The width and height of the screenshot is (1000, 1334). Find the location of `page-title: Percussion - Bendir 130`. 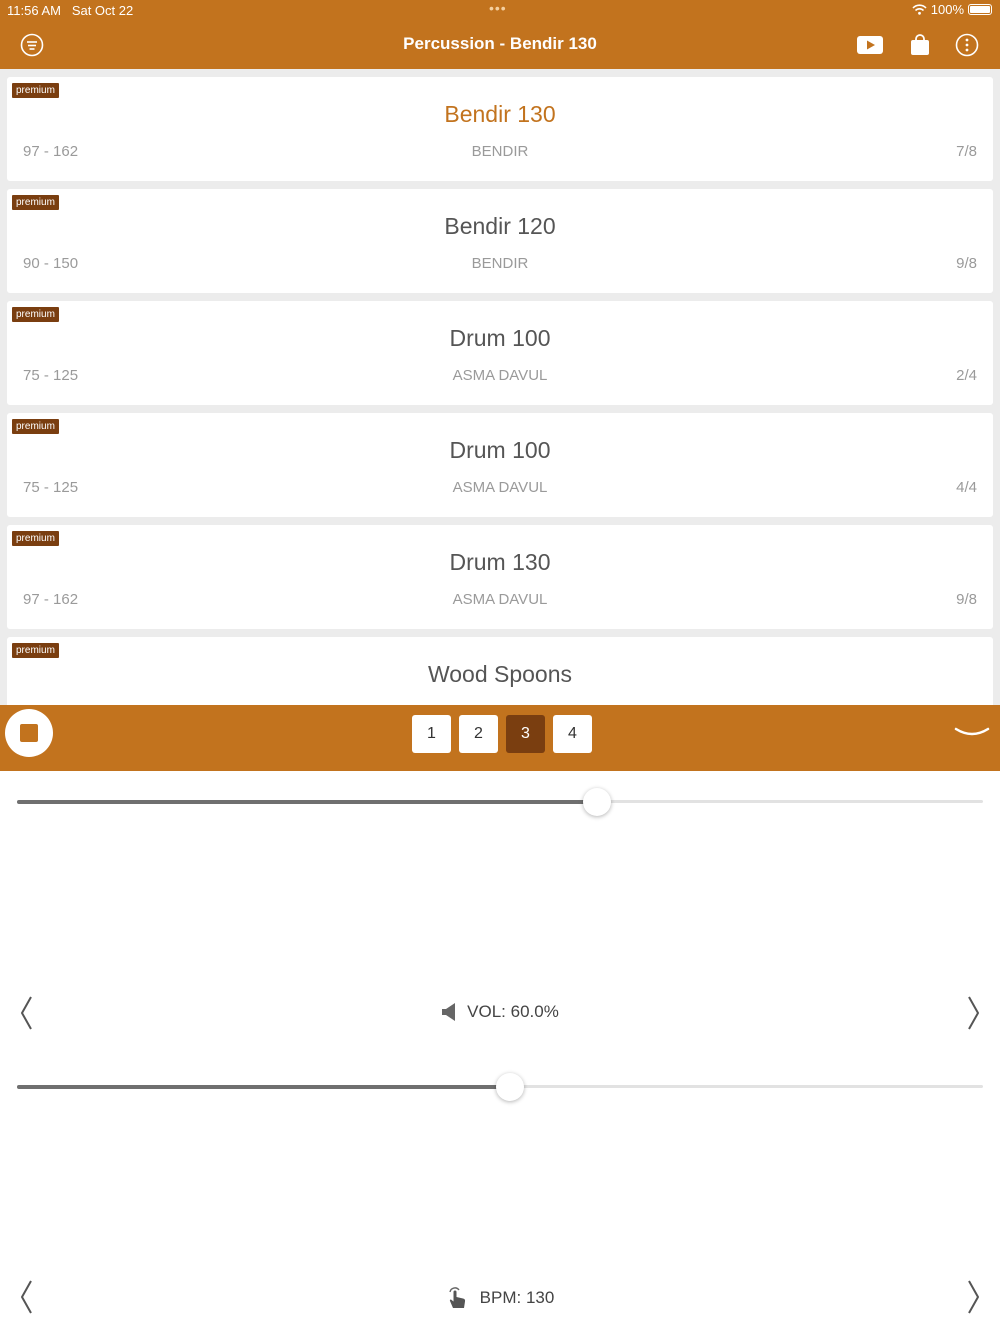

page-title: Percussion - Bendir 130 is located at coordinates (500, 43).